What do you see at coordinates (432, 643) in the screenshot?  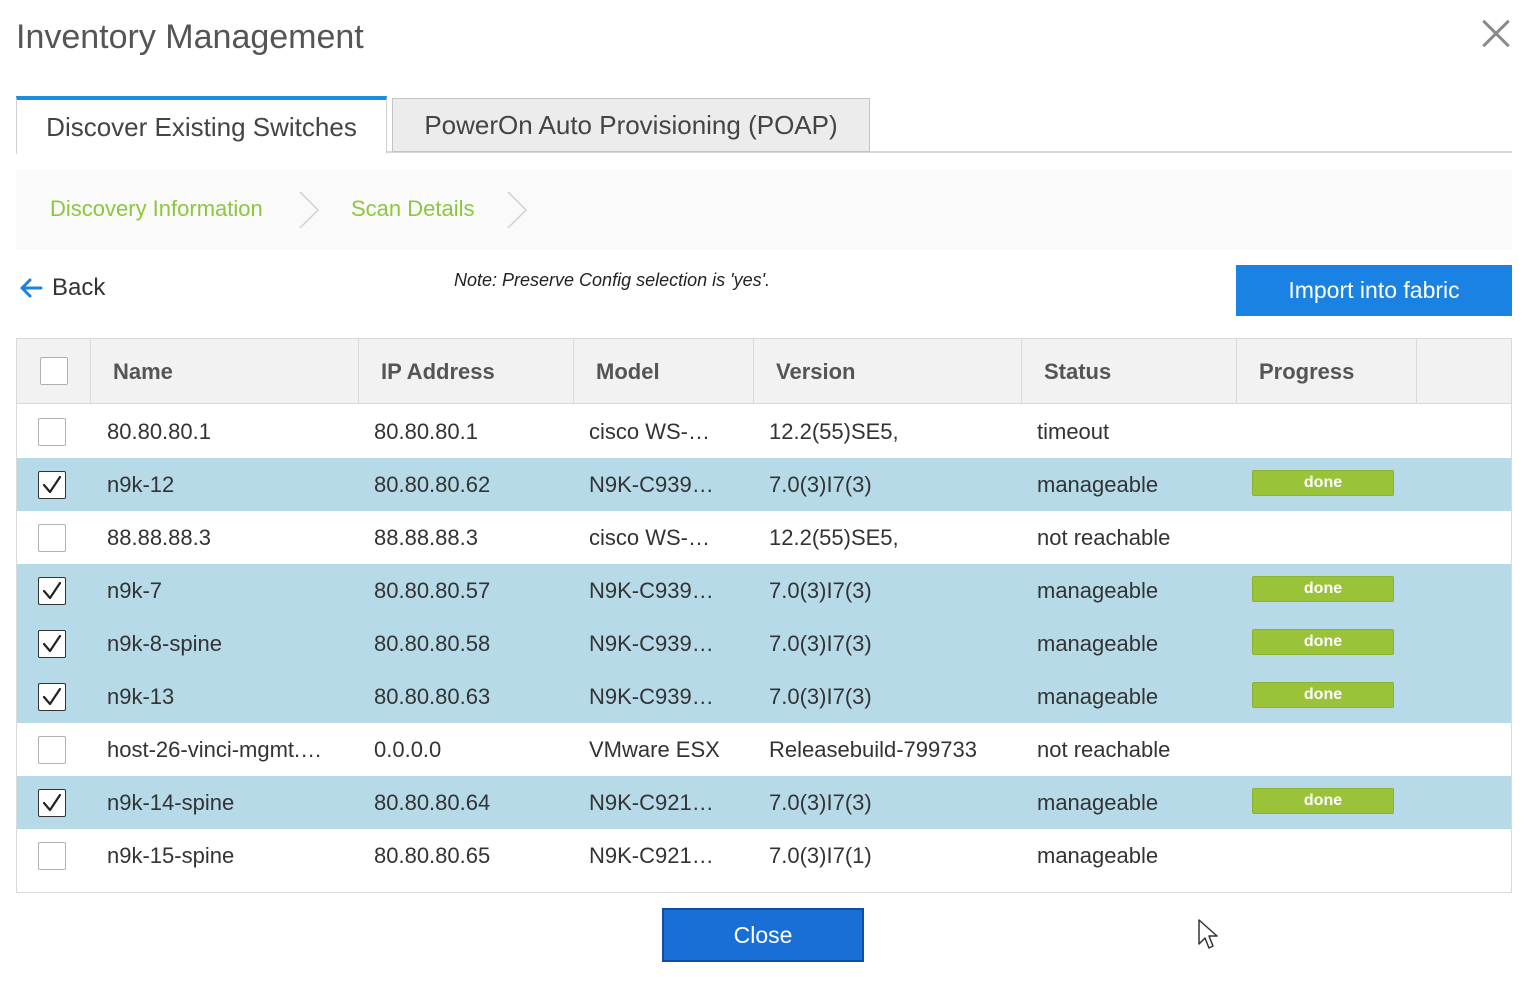 I see `cell-ip-address: 80.80.80.58` at bounding box center [432, 643].